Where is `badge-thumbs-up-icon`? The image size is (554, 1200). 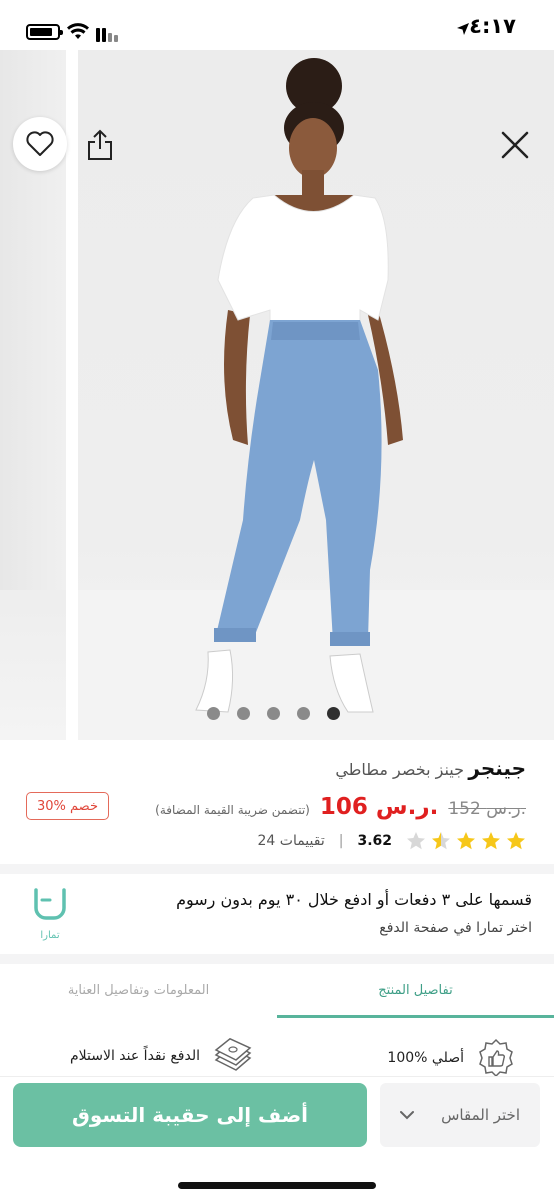
badge-thumbs-up-icon is located at coordinates (496, 1058).